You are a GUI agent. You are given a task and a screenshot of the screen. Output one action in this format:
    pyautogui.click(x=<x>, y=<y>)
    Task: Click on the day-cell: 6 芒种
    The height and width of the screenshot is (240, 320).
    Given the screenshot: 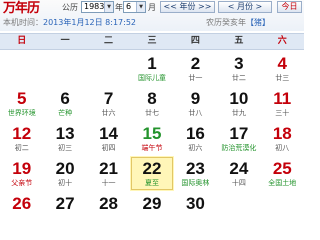 What is the action you would take?
    pyautogui.click(x=64, y=103)
    